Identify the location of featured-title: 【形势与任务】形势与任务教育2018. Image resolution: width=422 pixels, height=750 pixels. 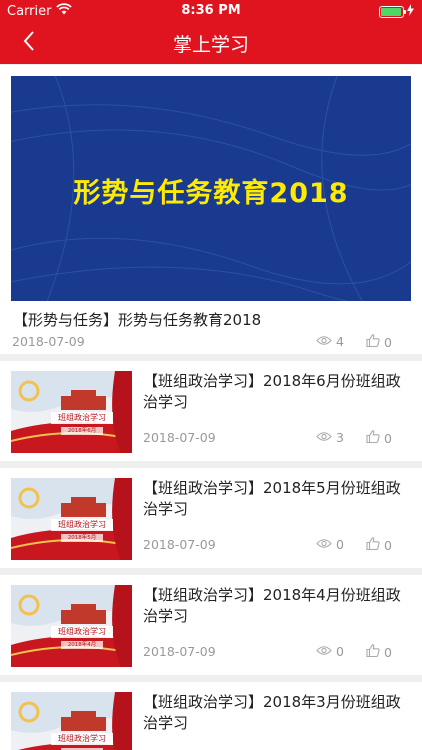
(137, 319).